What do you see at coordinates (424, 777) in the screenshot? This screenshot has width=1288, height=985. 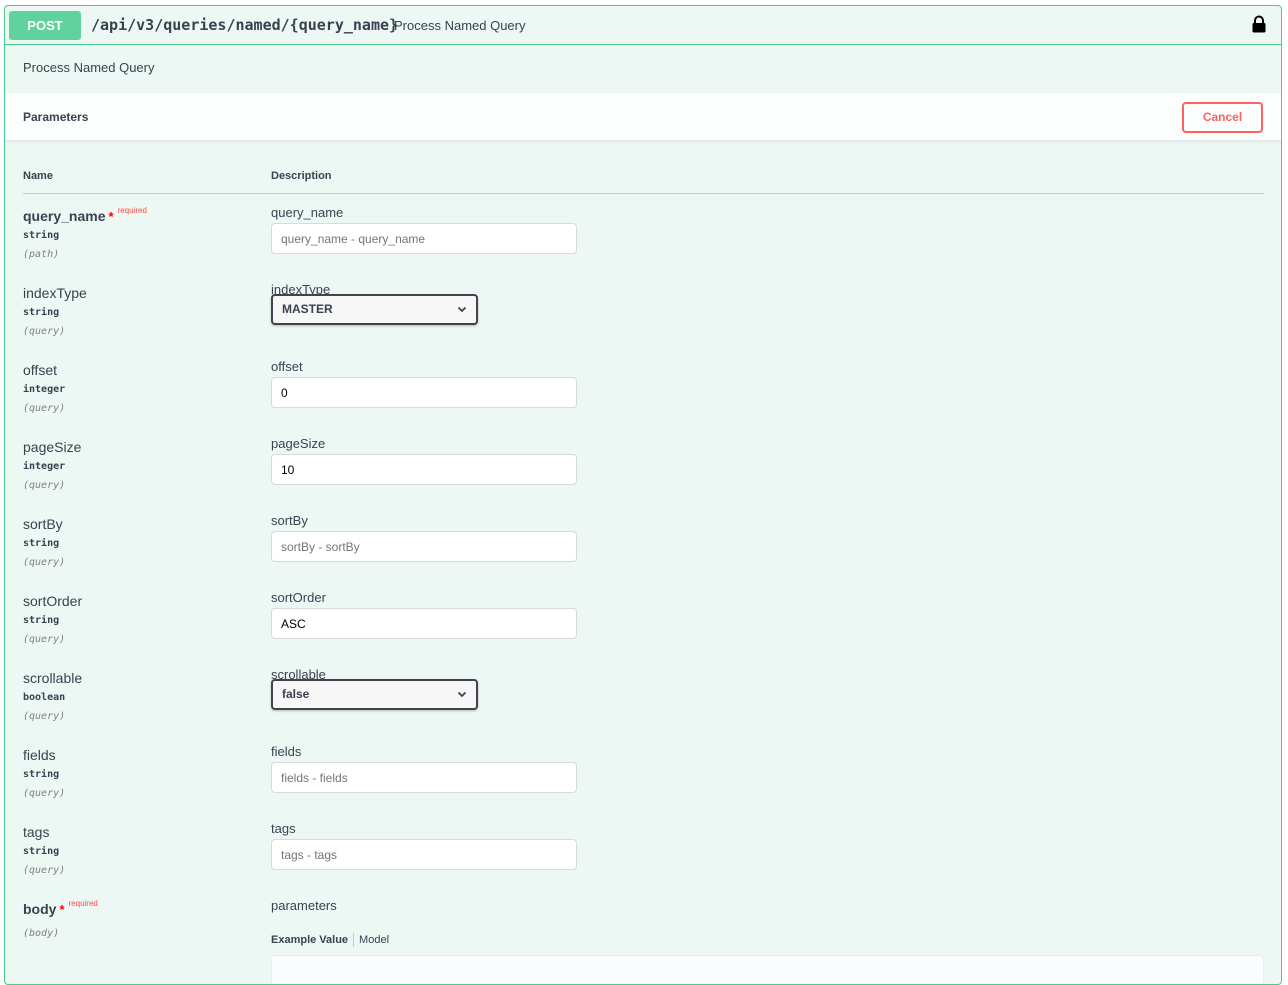 I see `fields-input` at bounding box center [424, 777].